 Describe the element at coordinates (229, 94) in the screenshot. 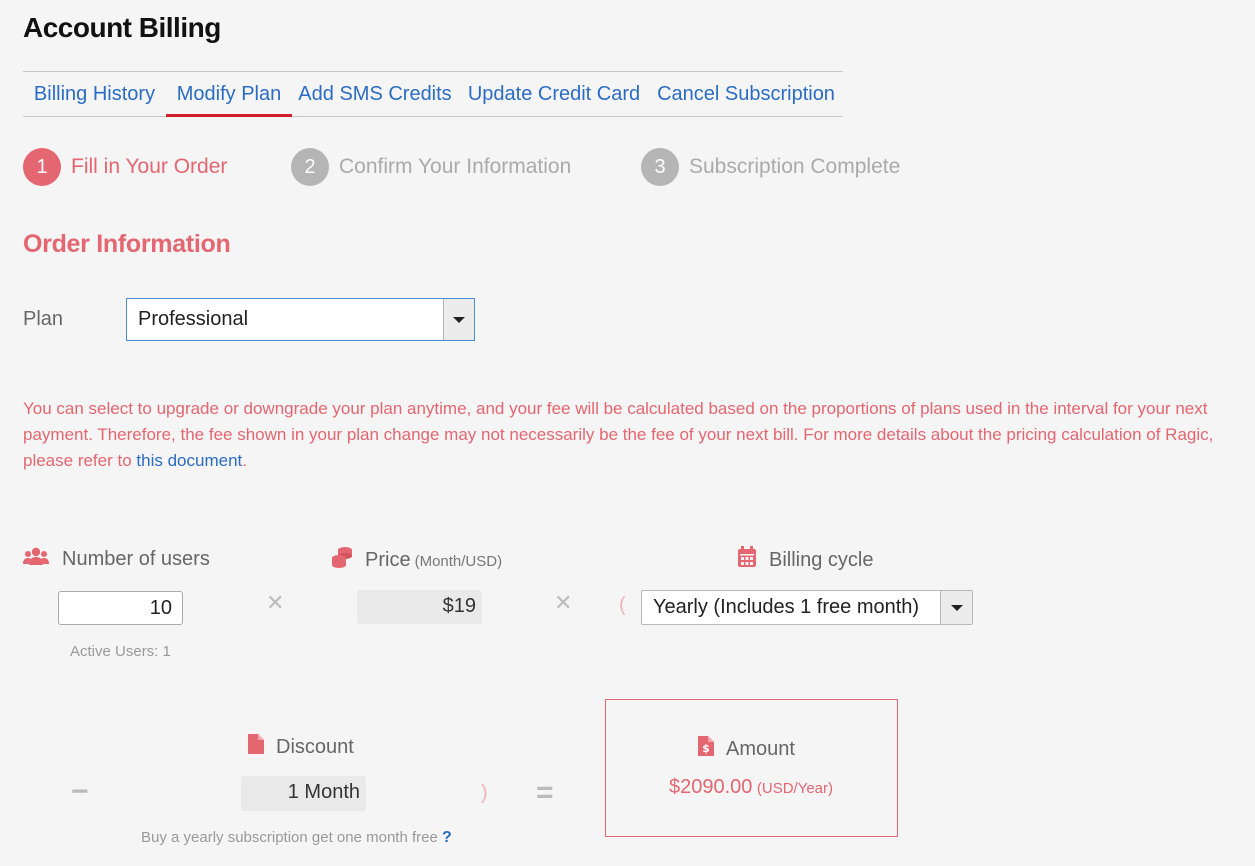

I see `tab-modify-plan: Modify Plan` at that location.